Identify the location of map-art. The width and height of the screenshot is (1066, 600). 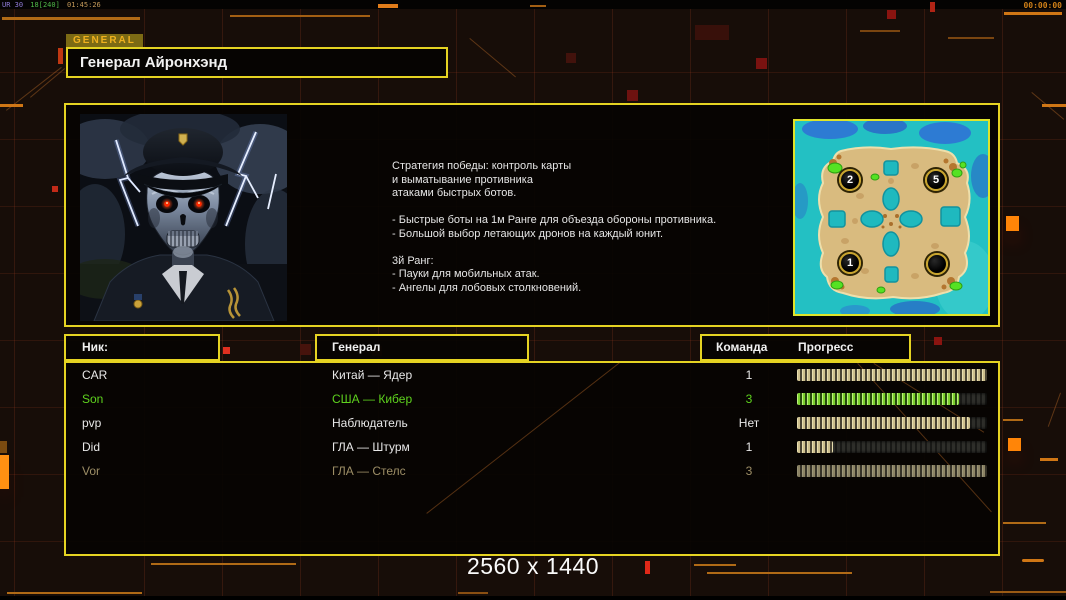
(893, 219).